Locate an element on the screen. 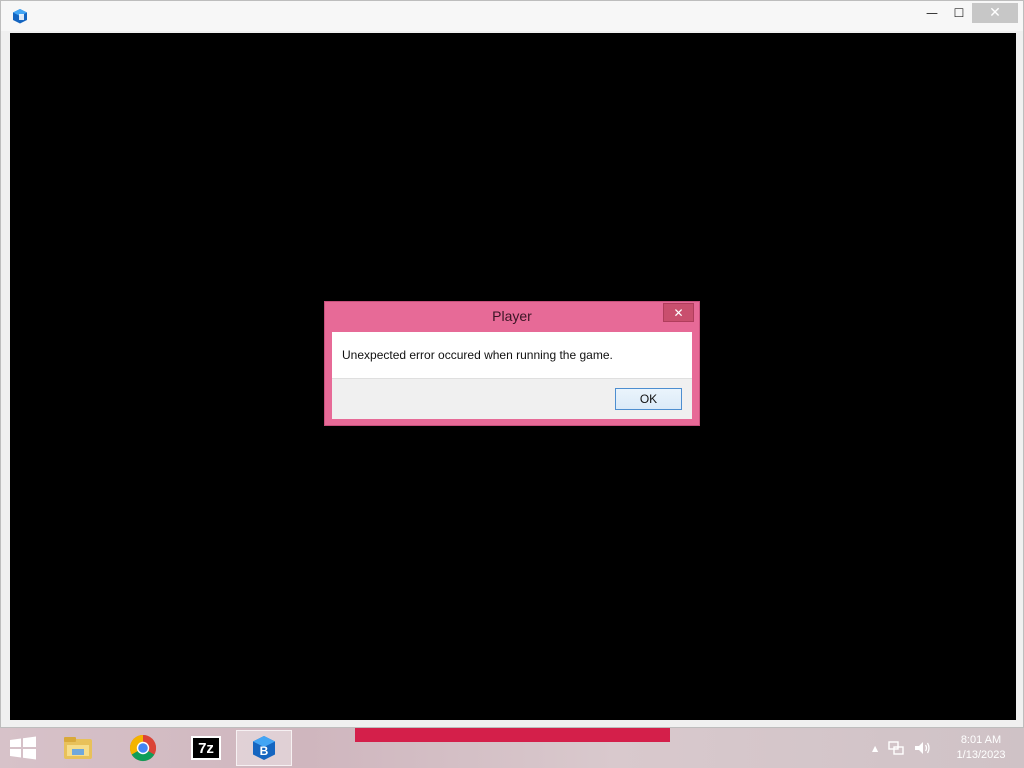  clock-date: 1/13/2023 is located at coordinates (981, 755).